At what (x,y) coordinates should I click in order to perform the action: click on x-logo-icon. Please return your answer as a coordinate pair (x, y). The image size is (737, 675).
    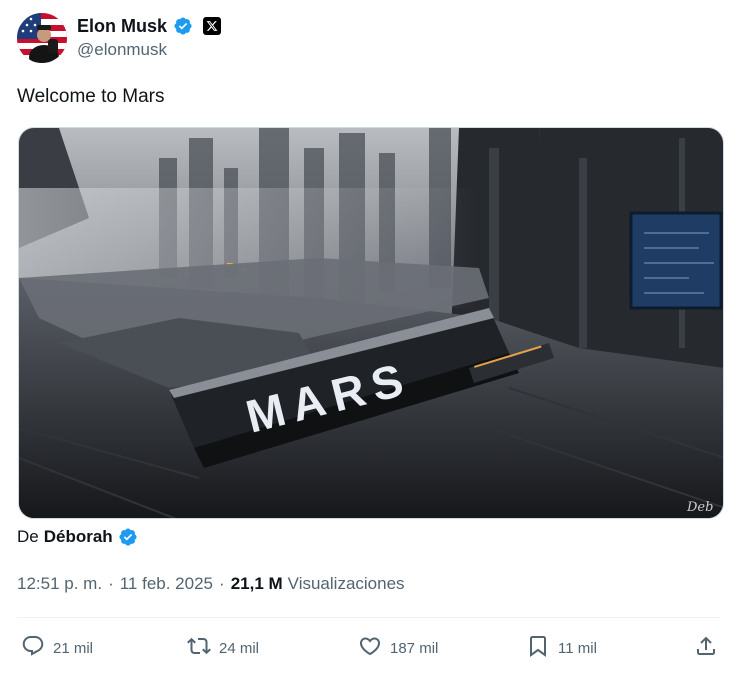
    Looking at the image, I should click on (212, 26).